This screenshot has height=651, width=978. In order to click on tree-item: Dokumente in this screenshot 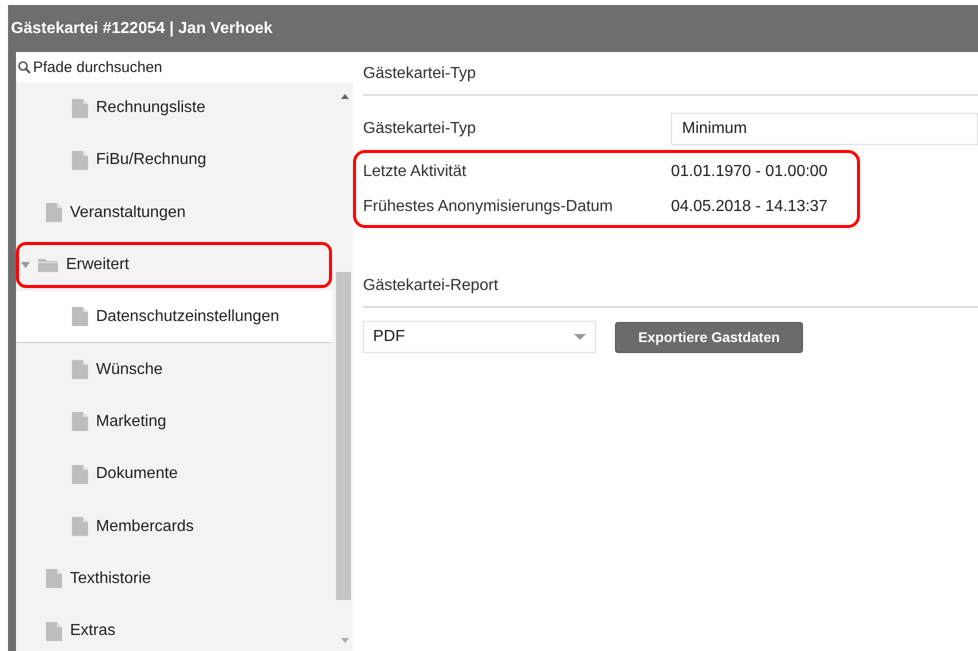, I will do `click(174, 474)`.